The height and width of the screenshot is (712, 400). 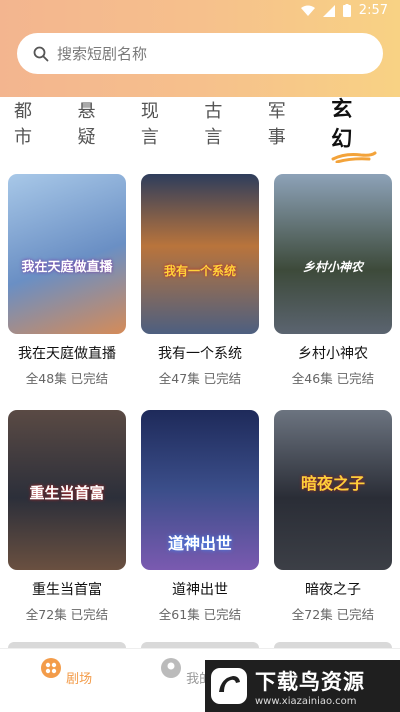 What do you see at coordinates (157, 123) in the screenshot?
I see `tab-xianyan: 现言` at bounding box center [157, 123].